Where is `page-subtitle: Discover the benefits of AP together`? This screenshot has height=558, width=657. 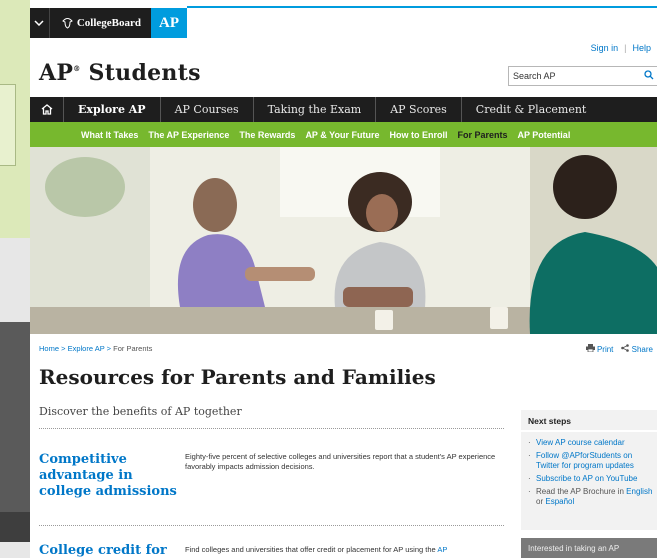 page-subtitle: Discover the benefits of AP together is located at coordinates (140, 411).